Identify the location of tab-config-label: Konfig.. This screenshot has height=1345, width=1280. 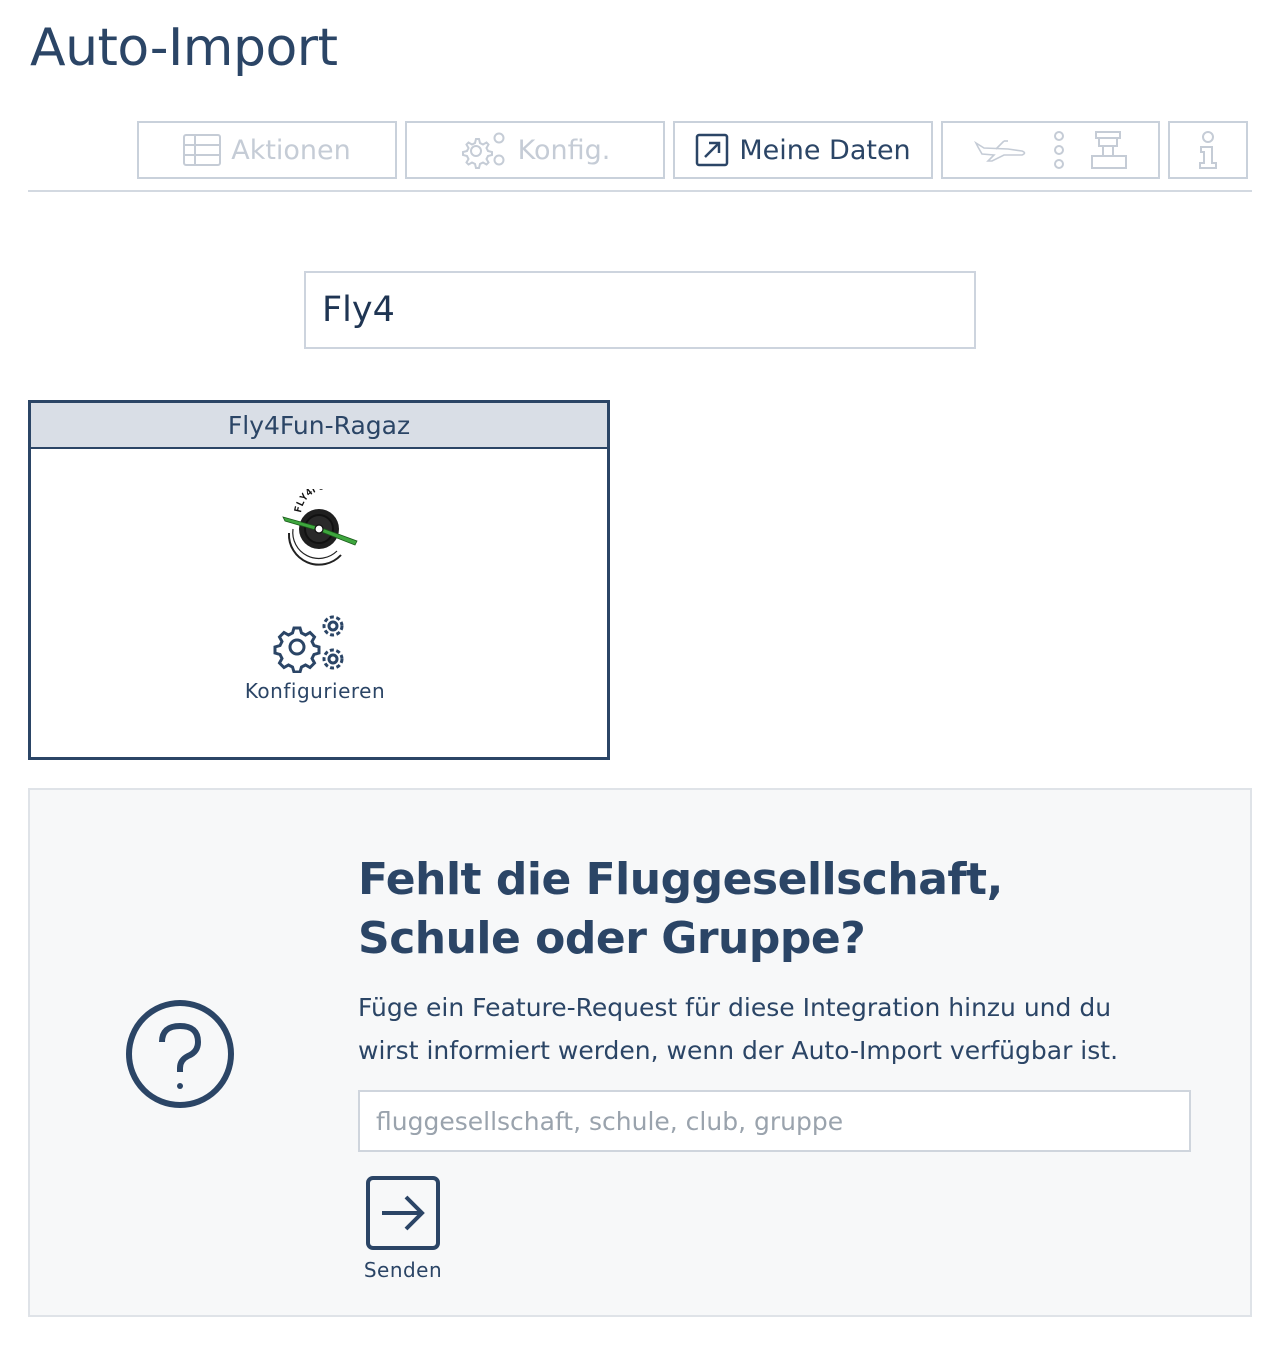
(564, 150).